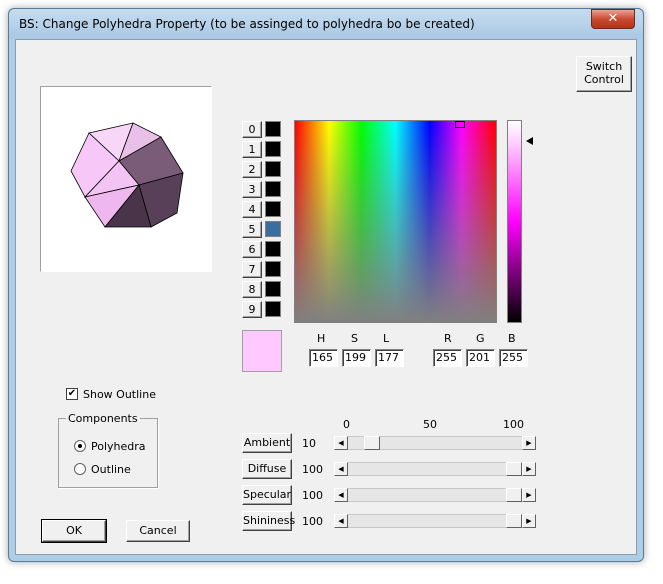 Image resolution: width=663 pixels, height=584 pixels. Describe the element at coordinates (529, 141) in the screenshot. I see `luminance-arrow-icon` at that location.